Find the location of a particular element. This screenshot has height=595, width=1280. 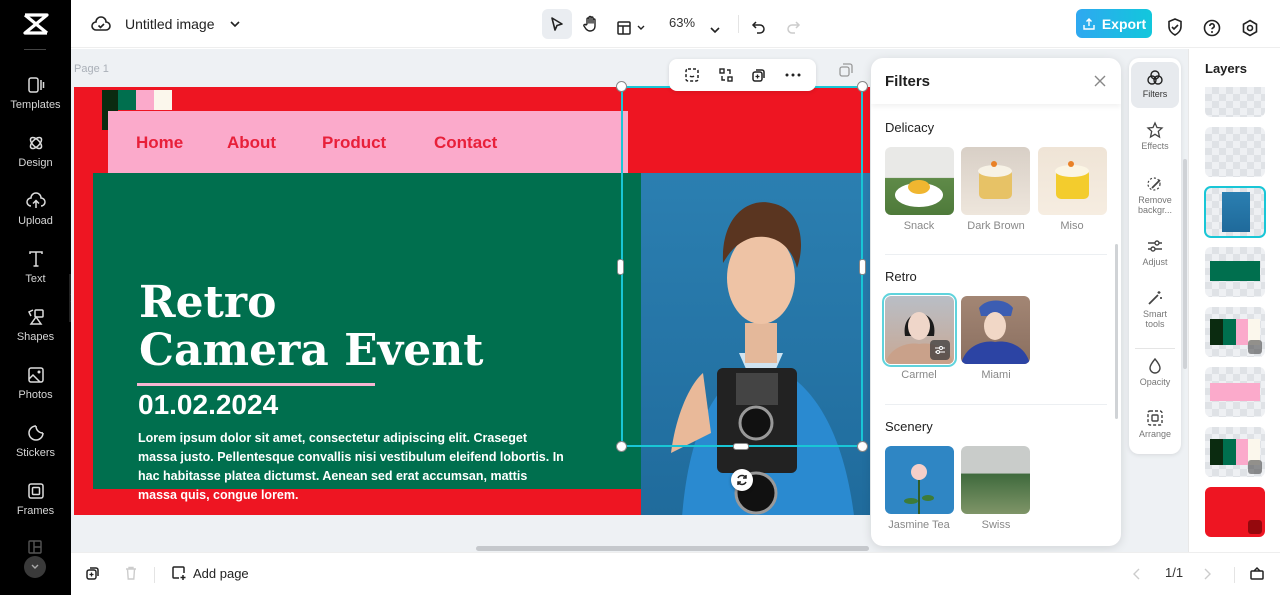

crop-face-icon is located at coordinates (692, 75).